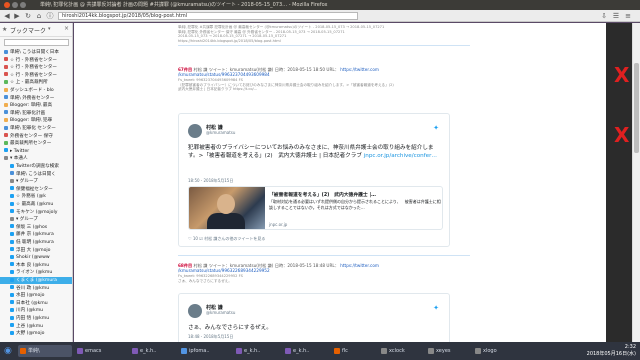 This screenshot has width=640, height=360. Describe the element at coordinates (45, 351) in the screenshot. I see `taskbar-item: 単純\` at that location.